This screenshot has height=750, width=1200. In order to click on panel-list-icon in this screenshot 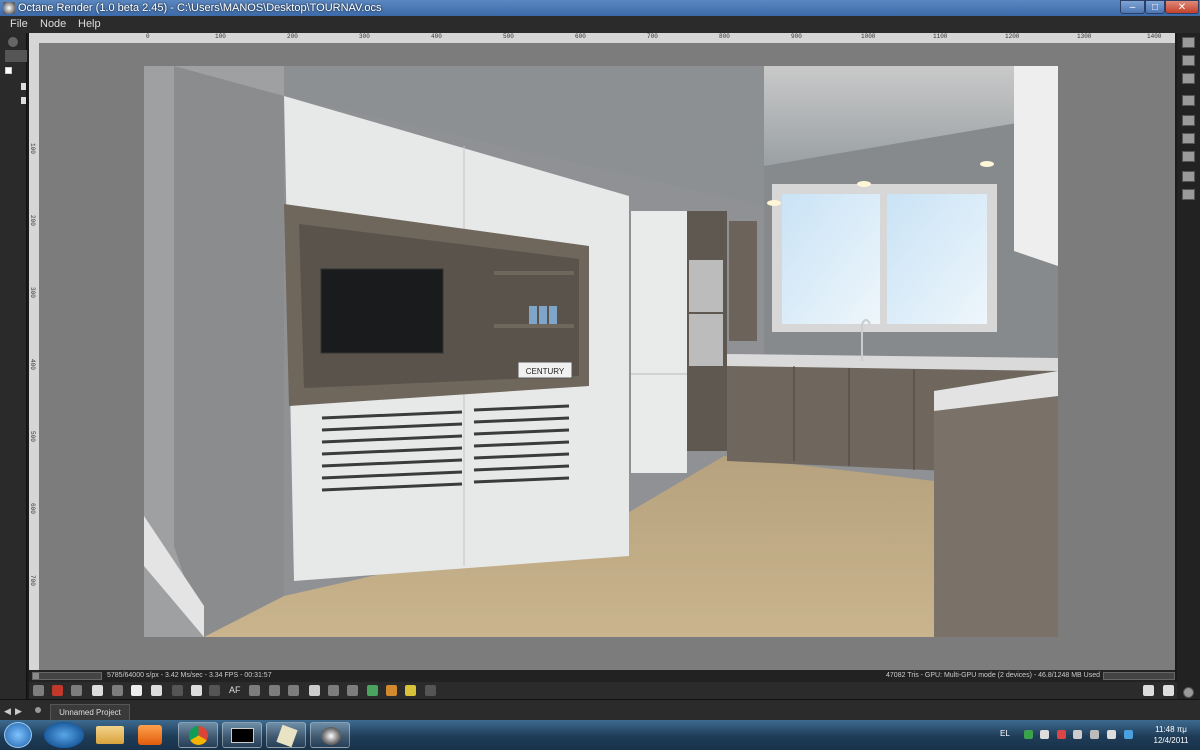, I will do `click(1188, 138)`.